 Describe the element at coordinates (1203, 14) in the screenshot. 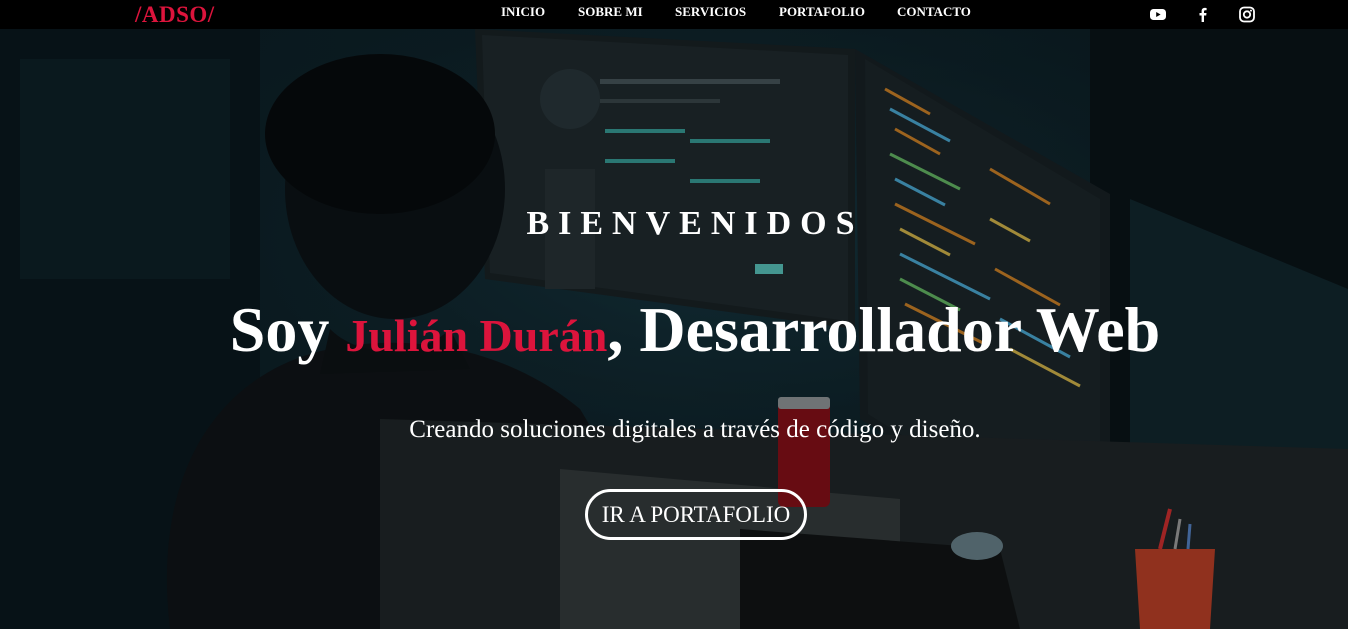

I see `facebook-icon` at that location.